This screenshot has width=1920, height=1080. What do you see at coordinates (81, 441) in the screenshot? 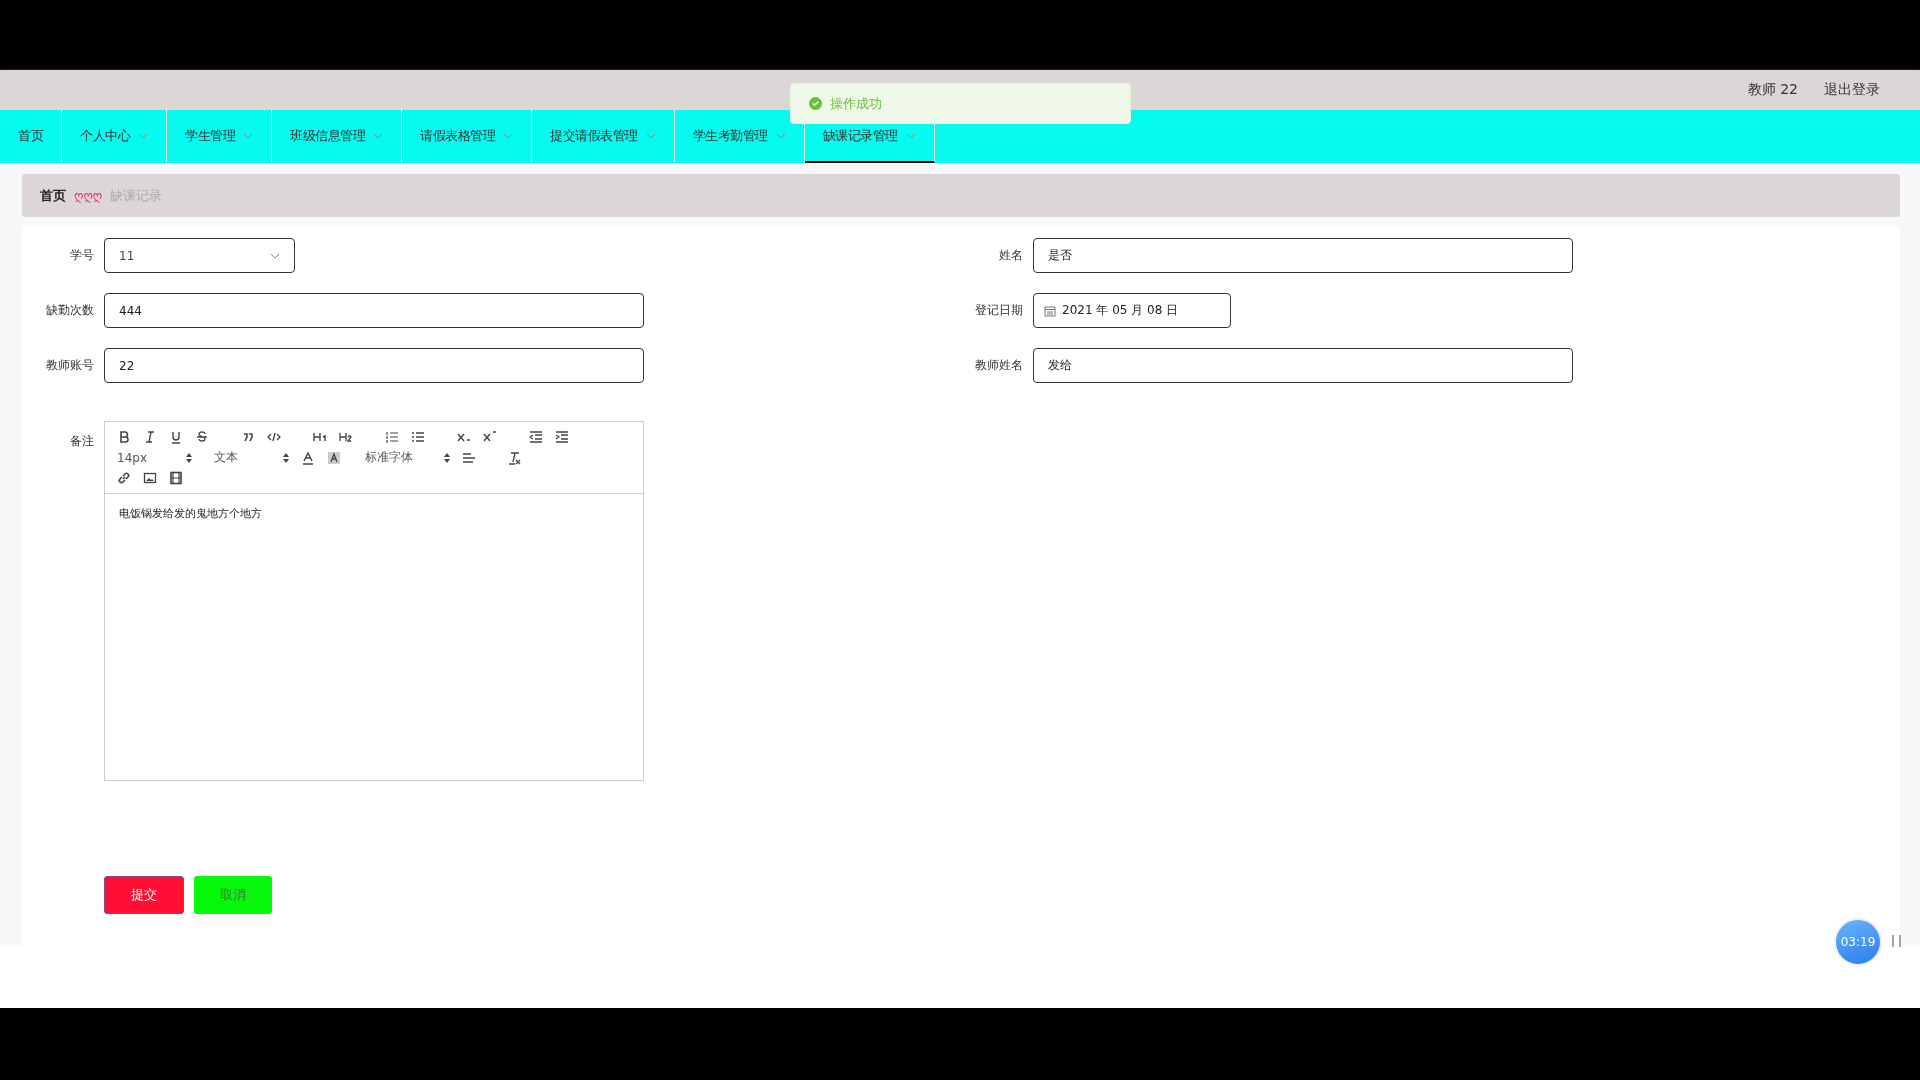
I see `field-label: 备注` at bounding box center [81, 441].